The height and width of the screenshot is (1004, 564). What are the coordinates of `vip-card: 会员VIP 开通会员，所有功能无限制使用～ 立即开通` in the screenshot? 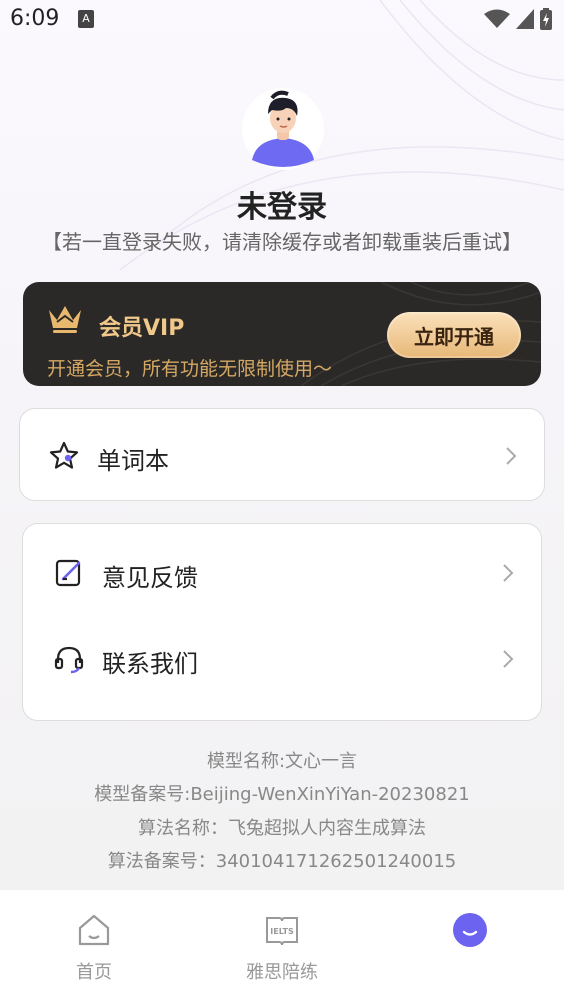 It's located at (282, 334).